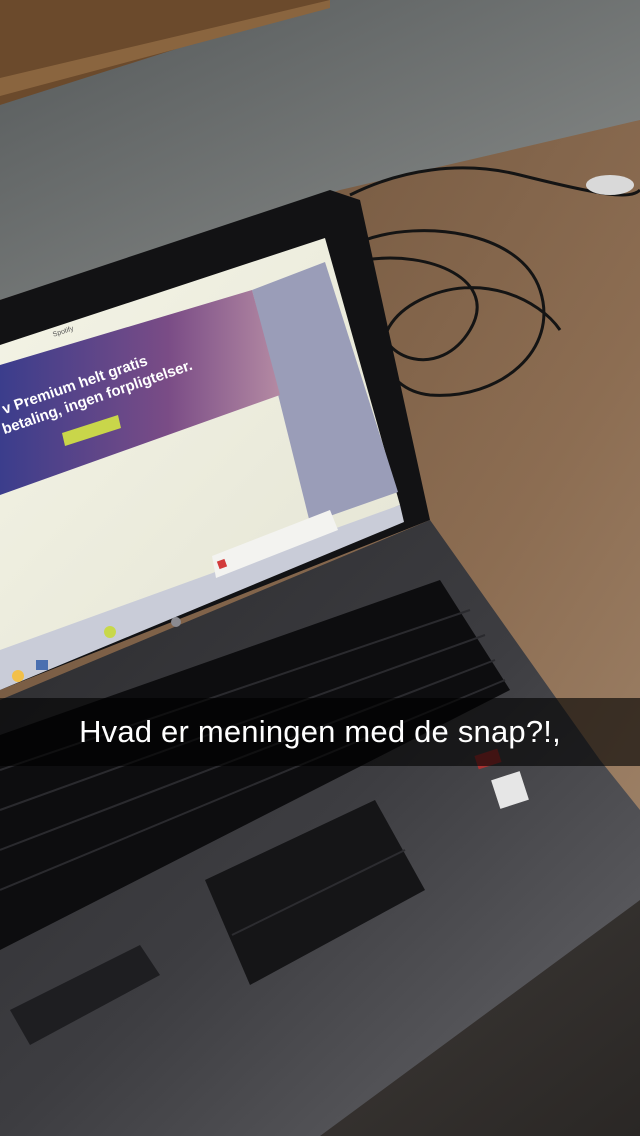 The height and width of the screenshot is (1136, 640). I want to click on snap-caption-bar: Hvad er meningen med de snap?!,, so click(320, 732).